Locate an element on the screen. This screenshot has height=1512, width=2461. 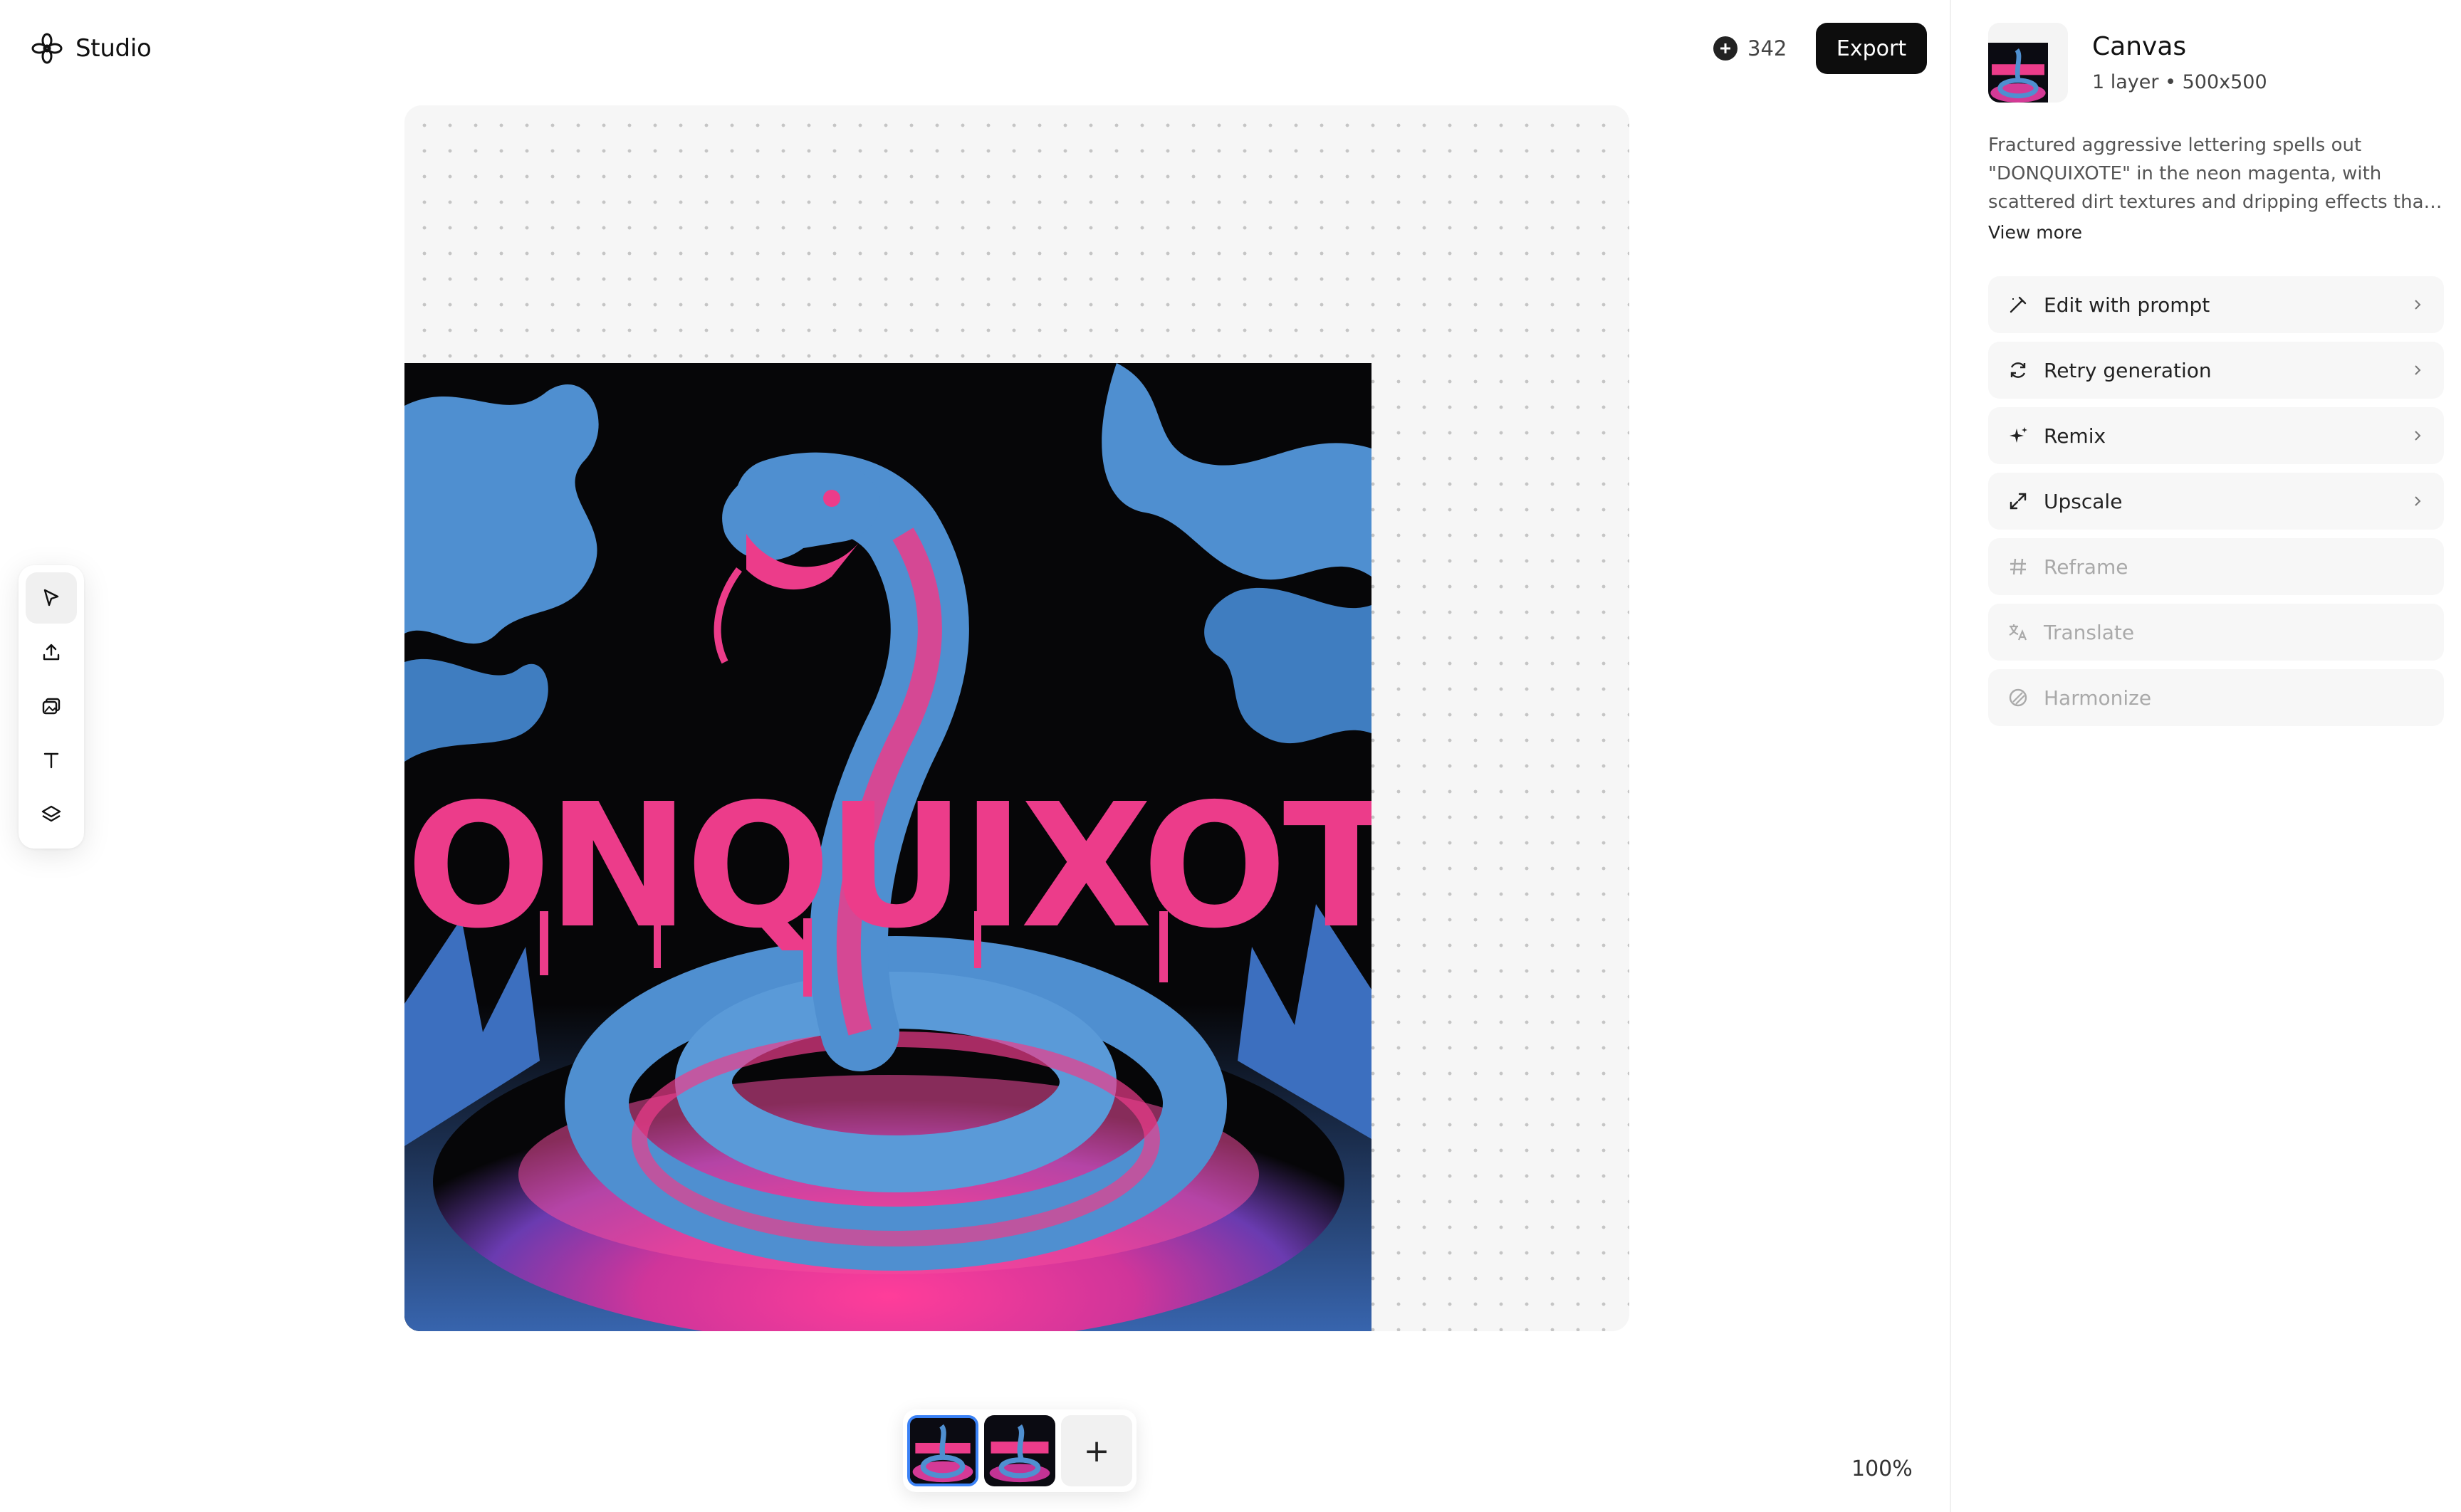
text-icon is located at coordinates (51, 760).